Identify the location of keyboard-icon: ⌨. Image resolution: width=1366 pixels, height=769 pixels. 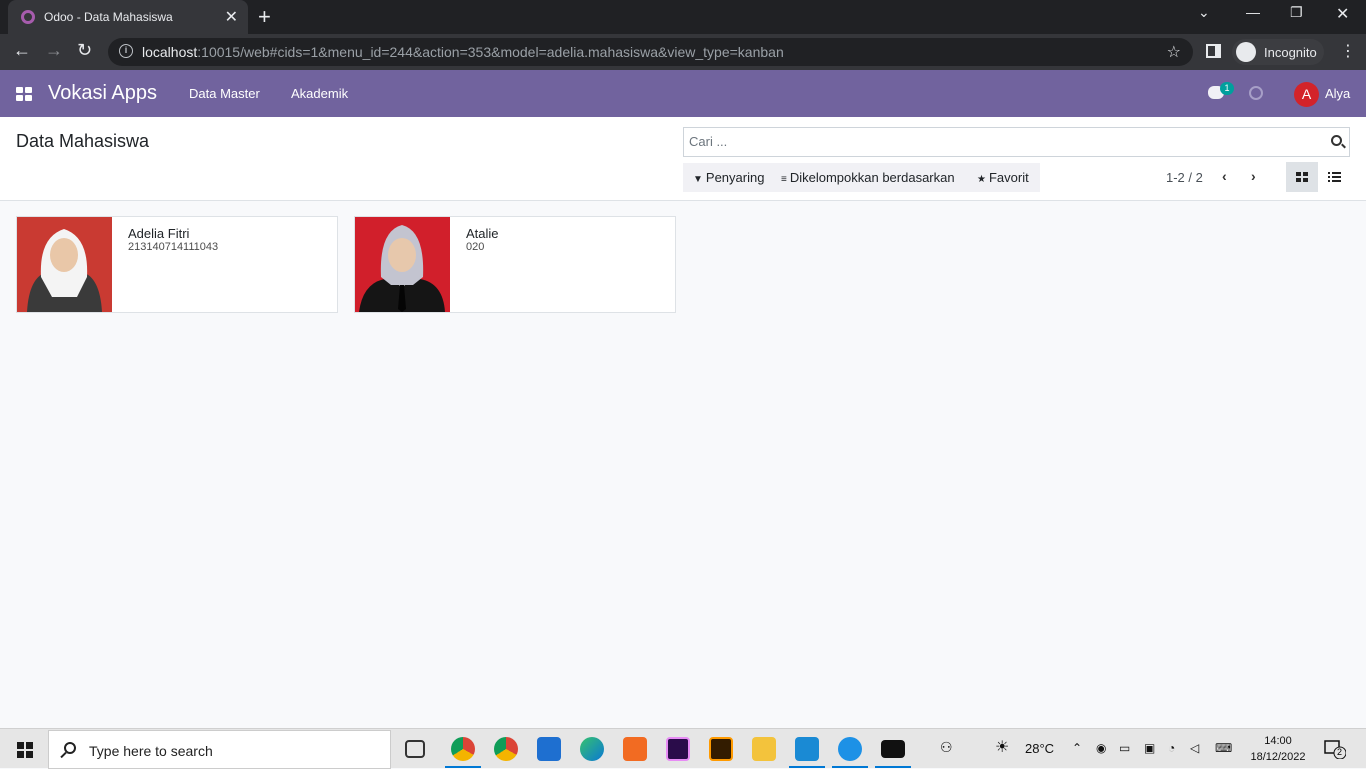
(1223, 748).